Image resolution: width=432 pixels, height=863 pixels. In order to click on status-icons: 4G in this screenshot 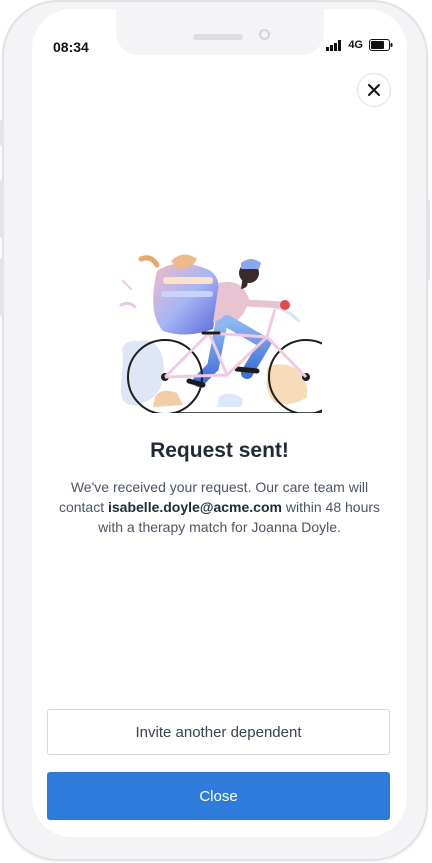, I will do `click(359, 45)`.